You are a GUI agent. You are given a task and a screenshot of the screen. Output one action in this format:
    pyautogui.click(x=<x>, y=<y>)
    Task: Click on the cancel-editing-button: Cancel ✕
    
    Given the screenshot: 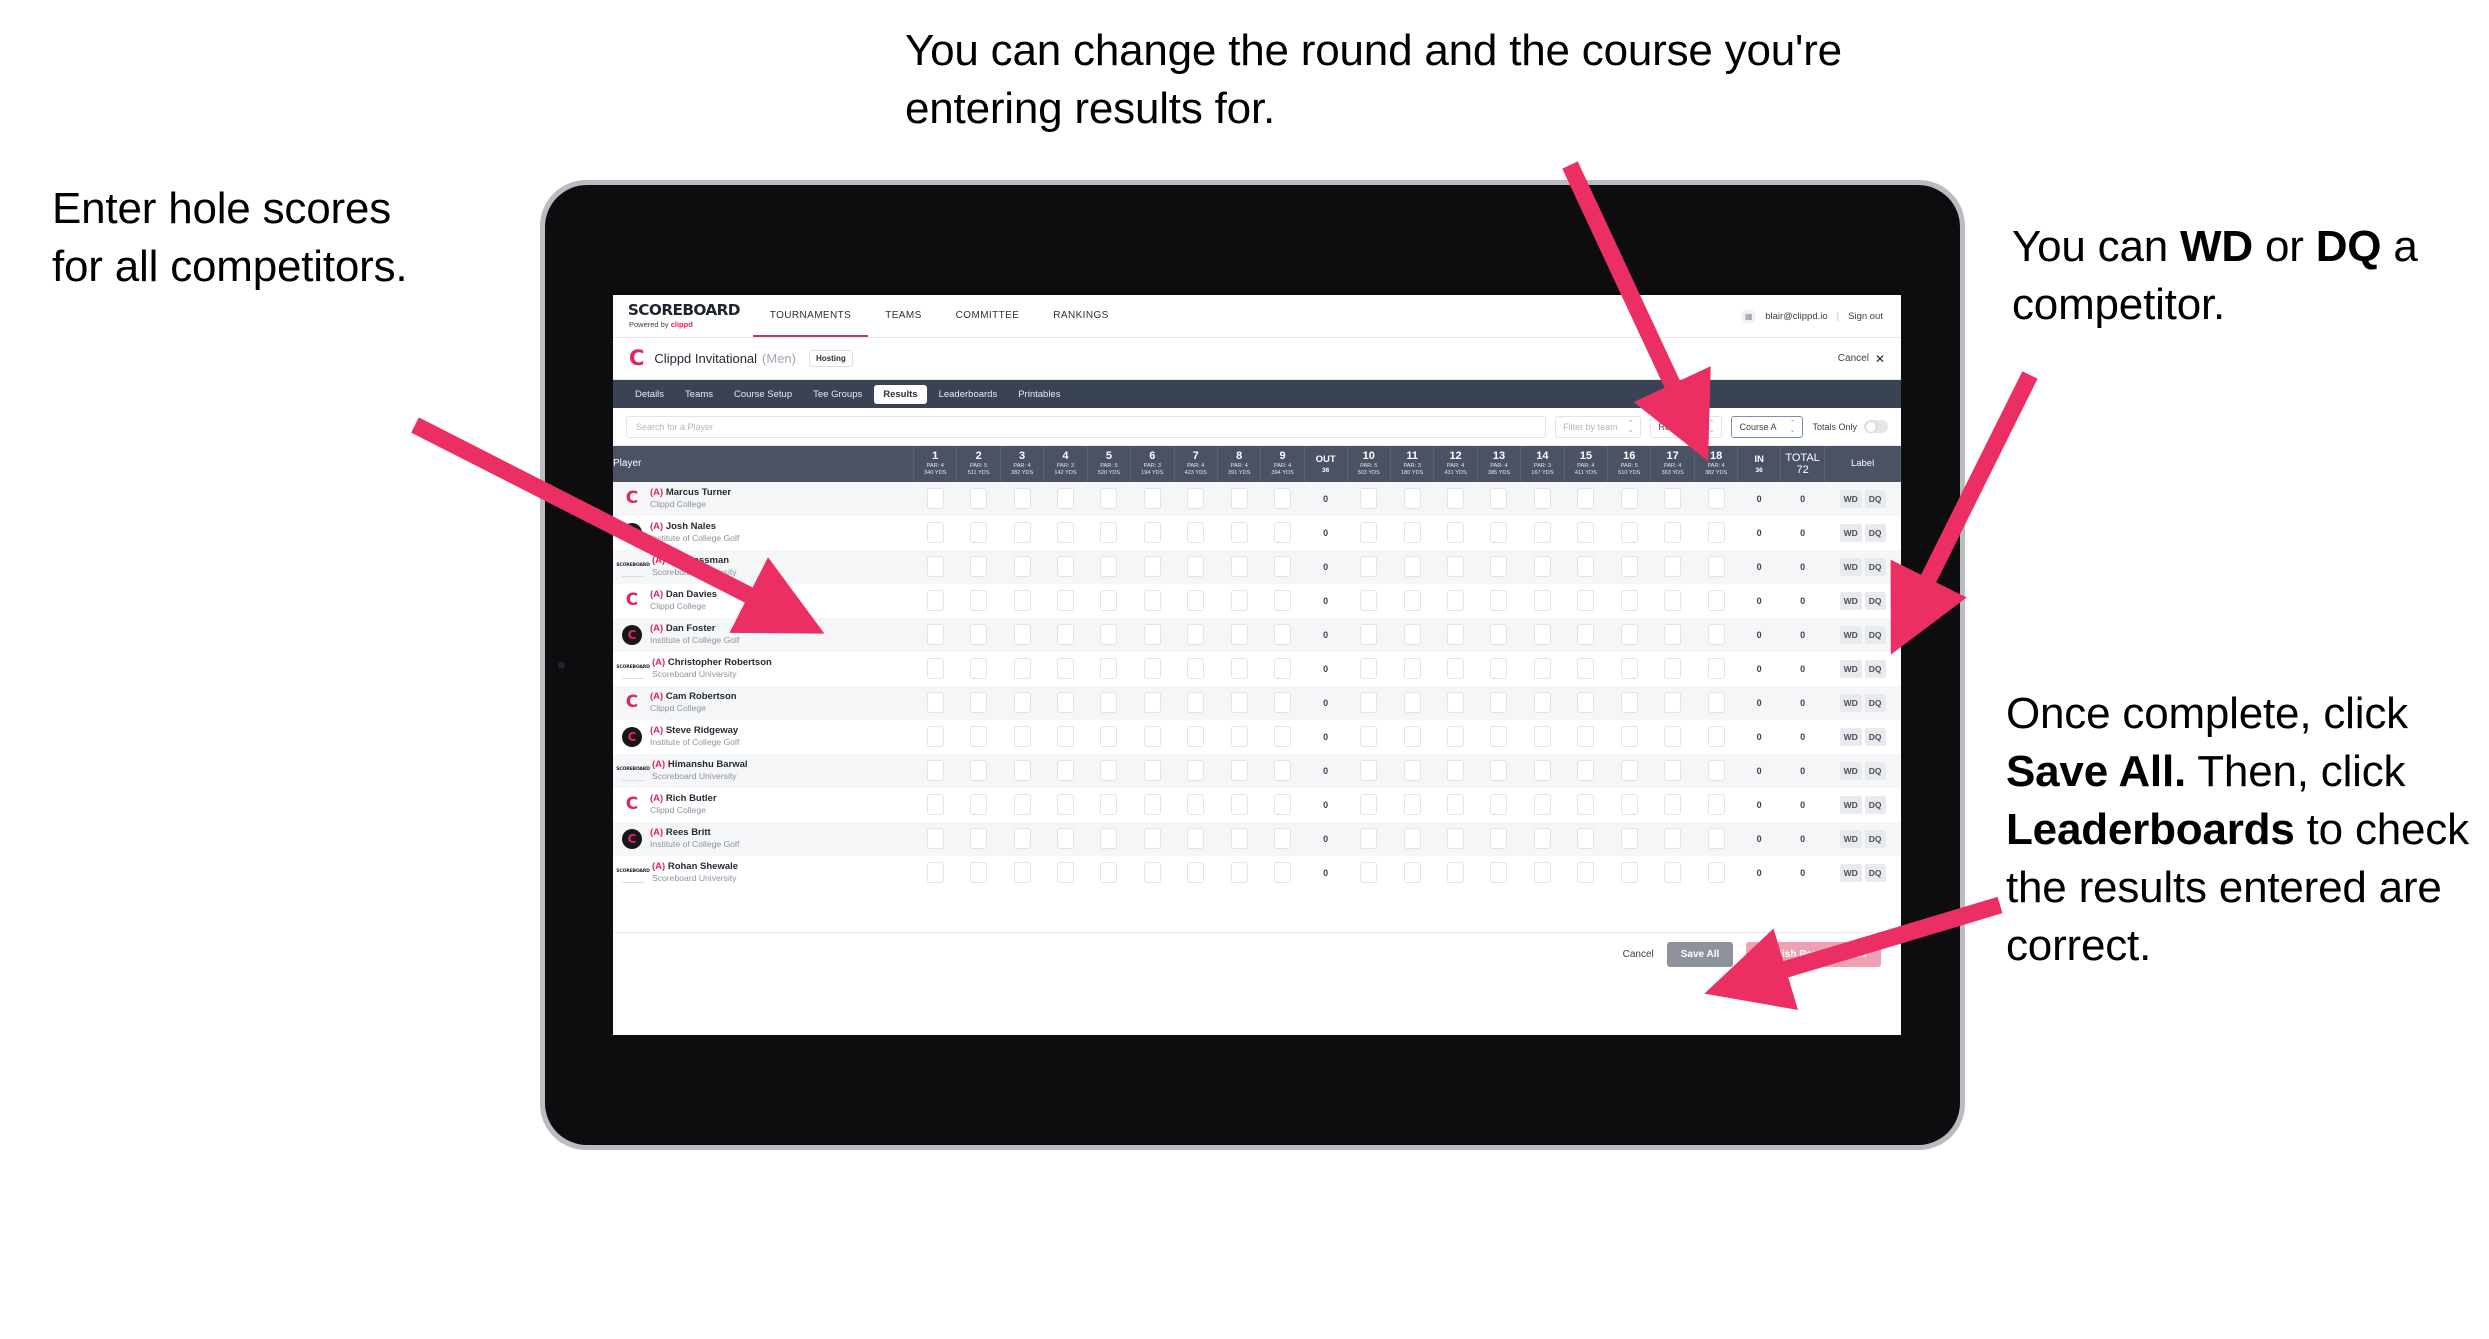 What is the action you would take?
    pyautogui.click(x=1861, y=359)
    